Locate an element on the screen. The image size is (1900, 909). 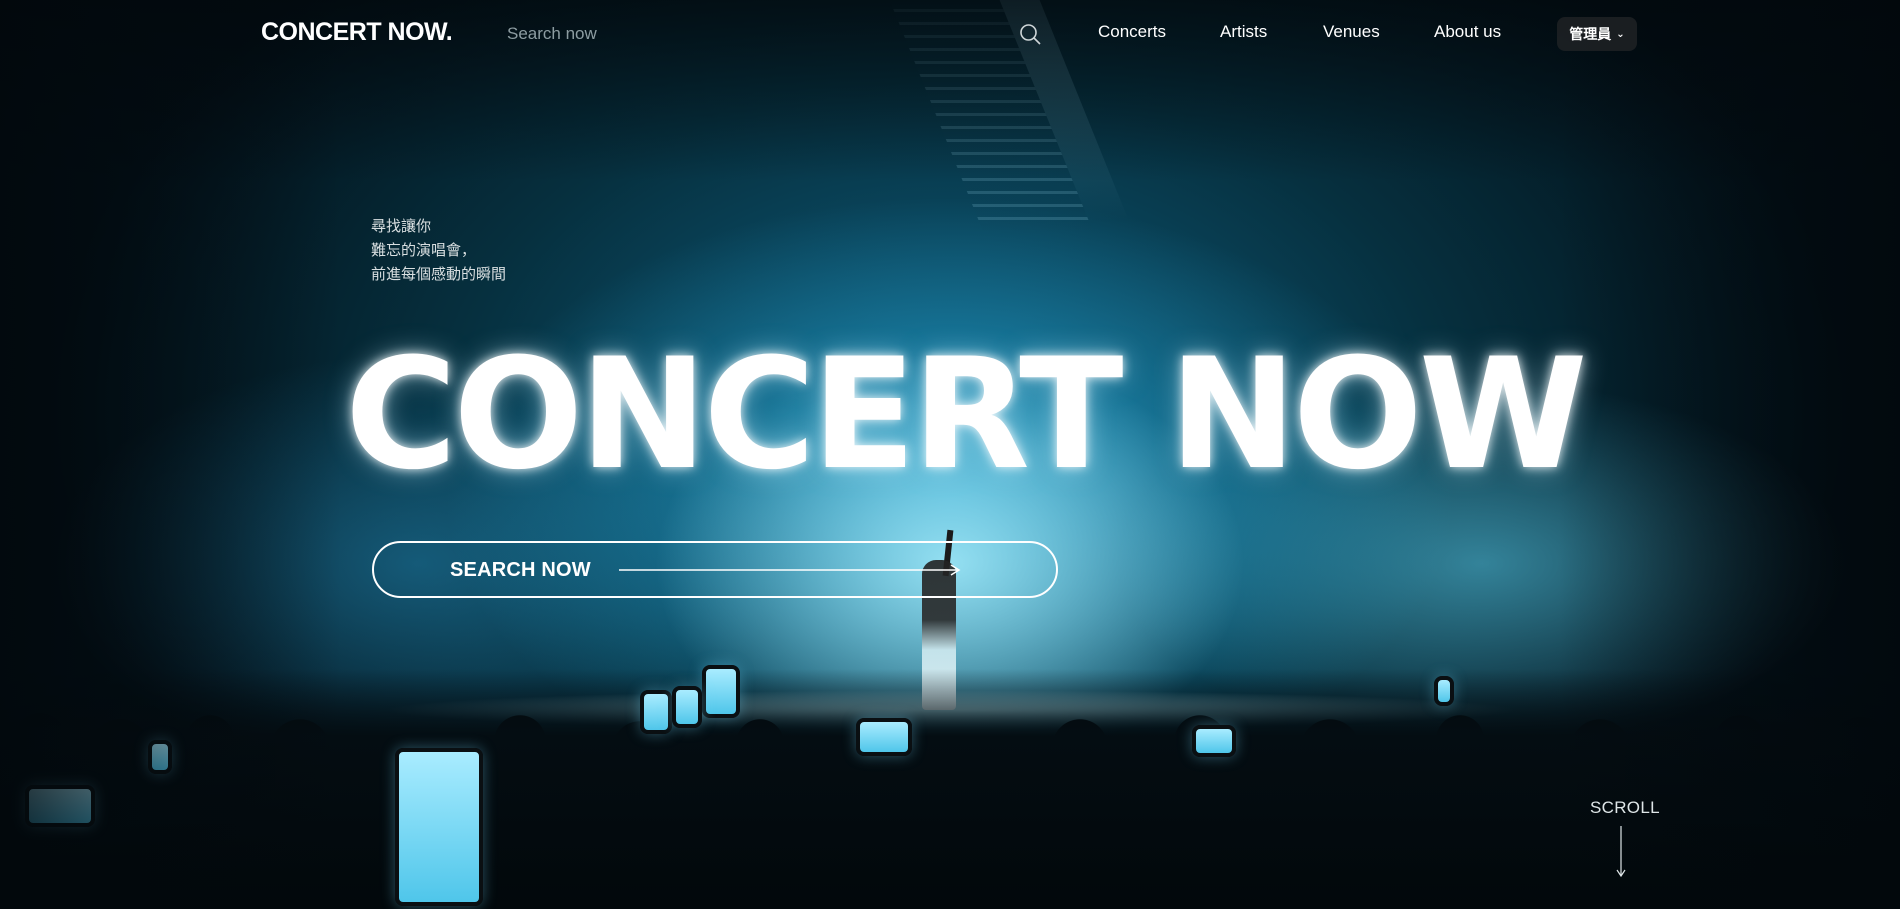
tagline-line: 難忘的演唱會， is located at coordinates (424, 250).